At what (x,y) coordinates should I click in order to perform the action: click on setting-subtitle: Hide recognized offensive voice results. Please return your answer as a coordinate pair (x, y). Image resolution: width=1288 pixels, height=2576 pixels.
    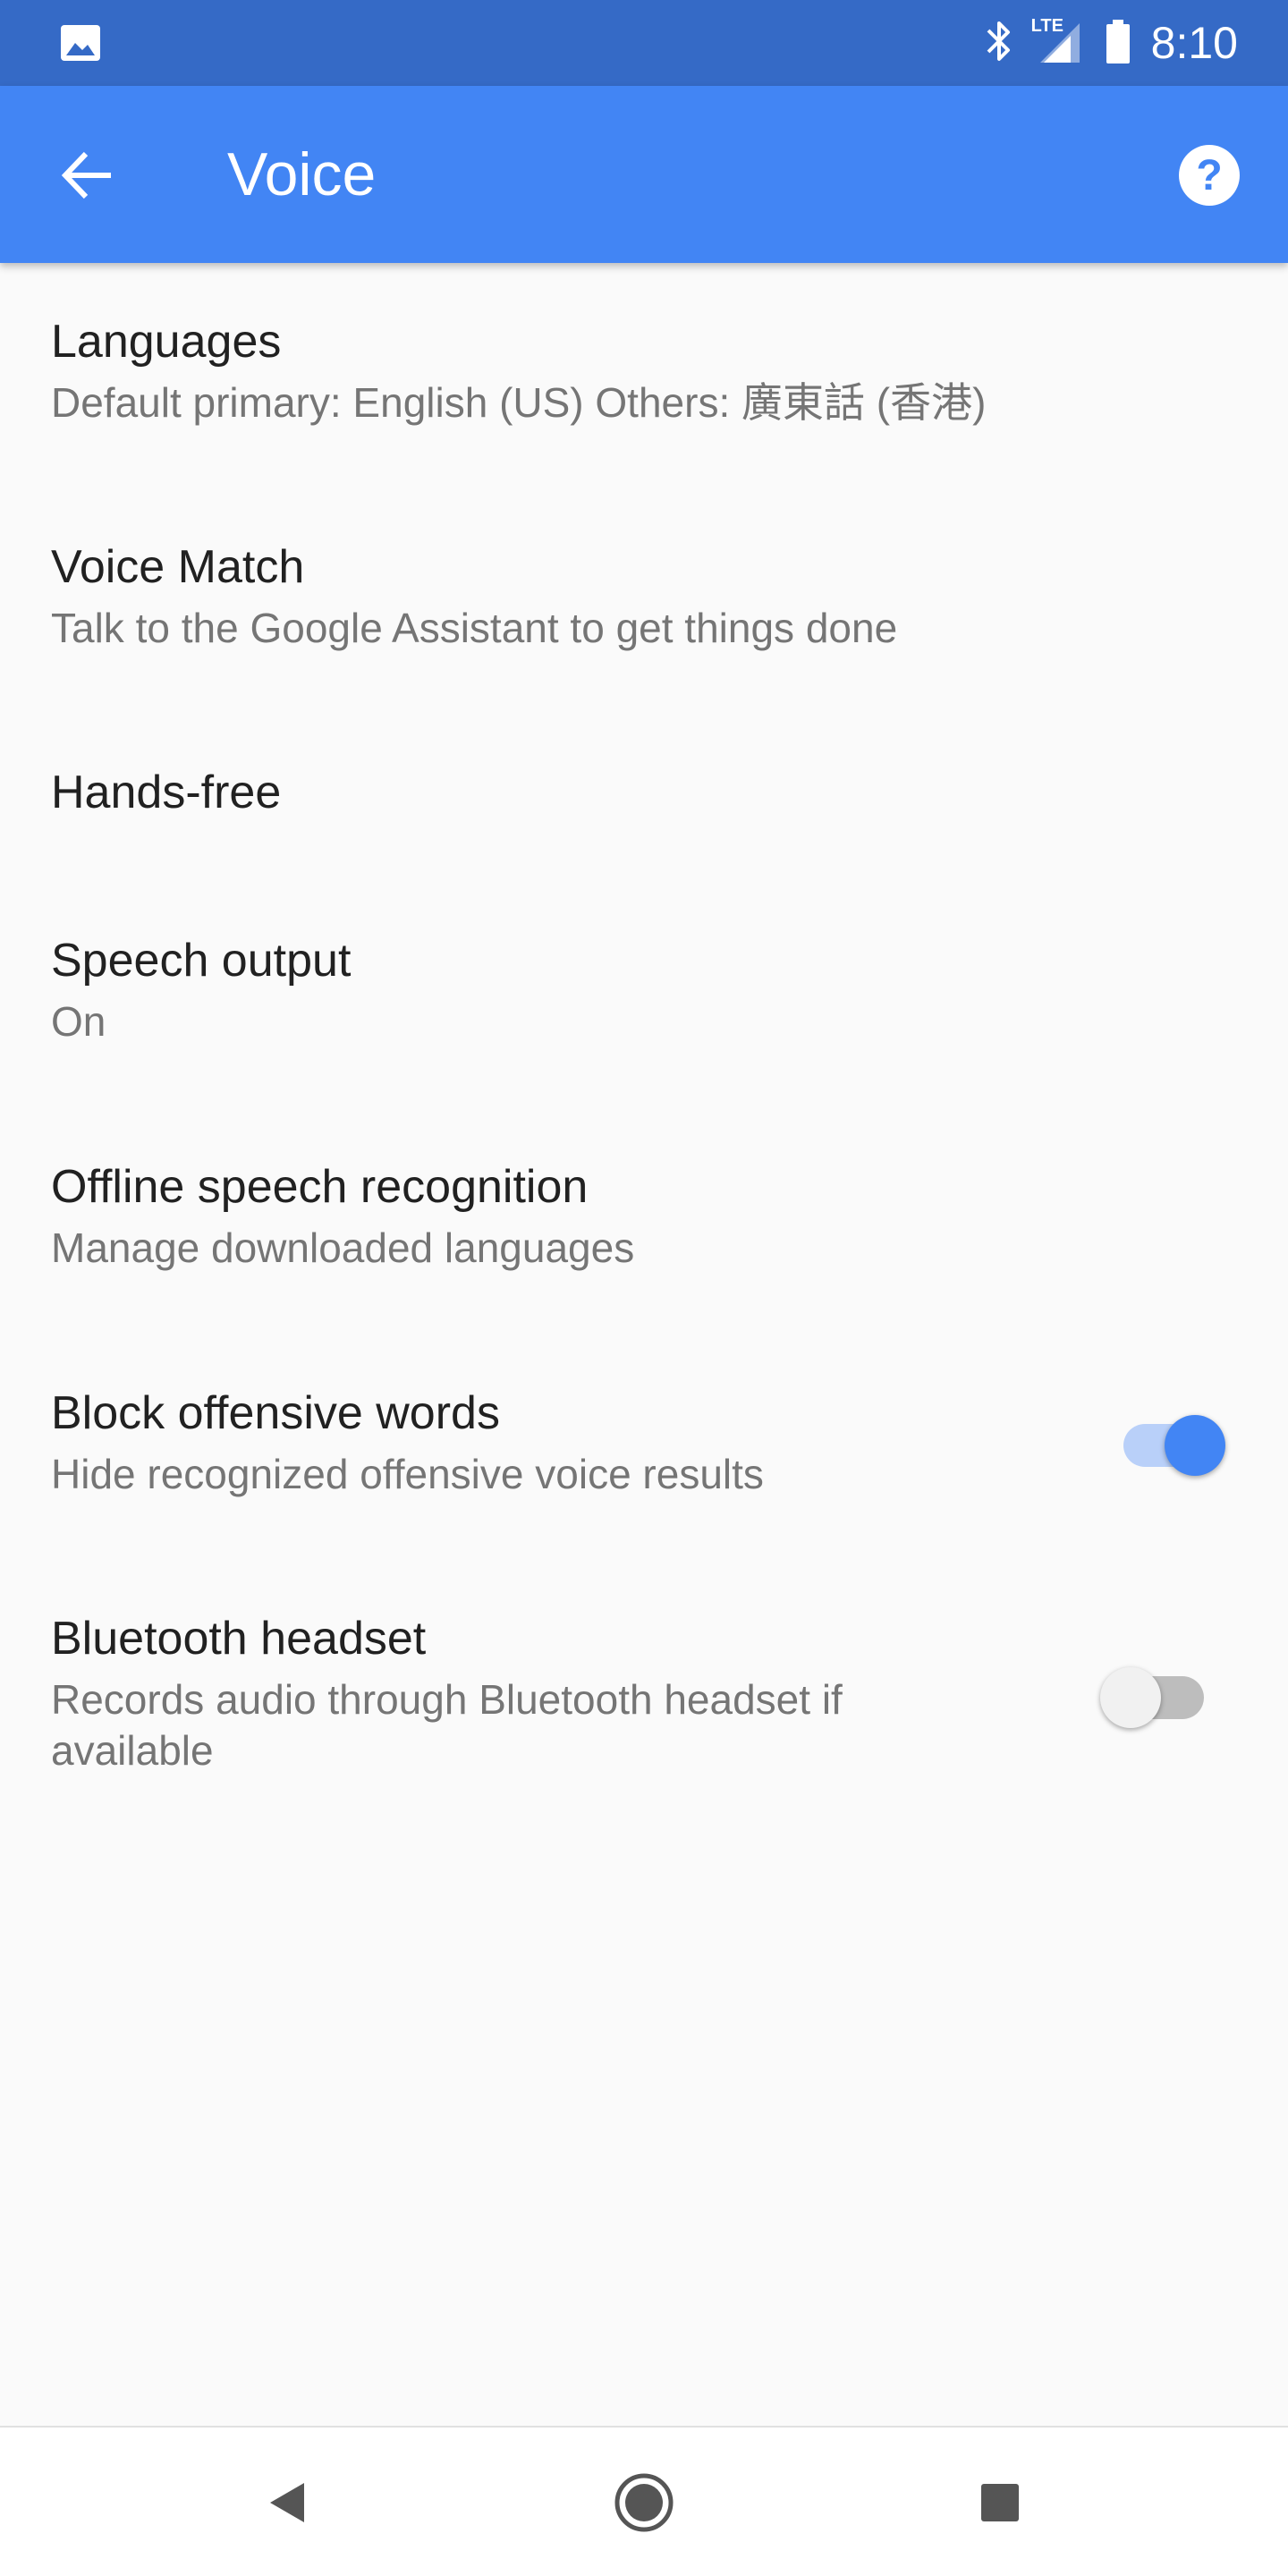
    Looking at the image, I should click on (407, 1474).